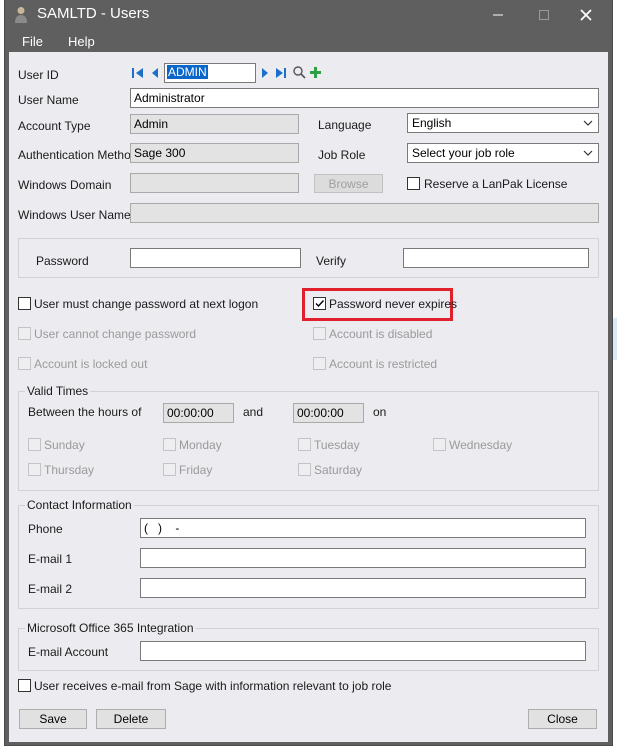  Describe the element at coordinates (198, 413) in the screenshot. I see `start-time-field: 00:00:00` at that location.